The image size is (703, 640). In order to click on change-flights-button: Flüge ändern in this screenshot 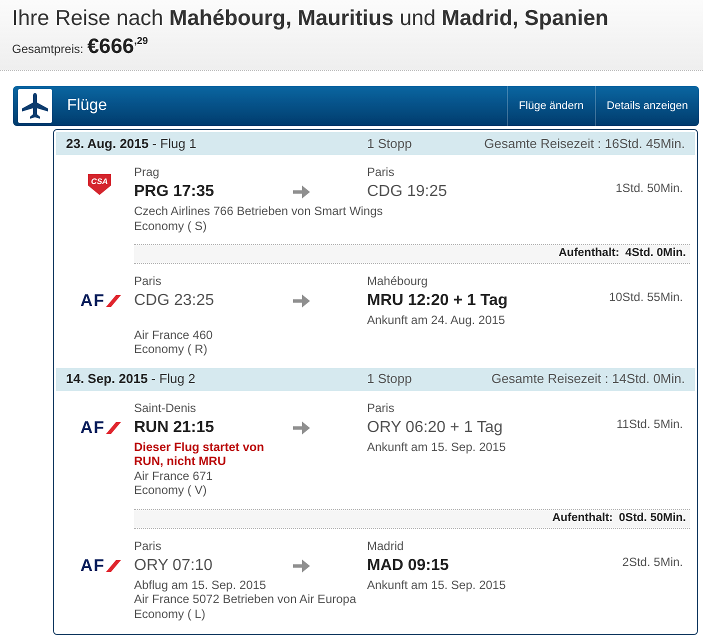, I will do `click(550, 106)`.